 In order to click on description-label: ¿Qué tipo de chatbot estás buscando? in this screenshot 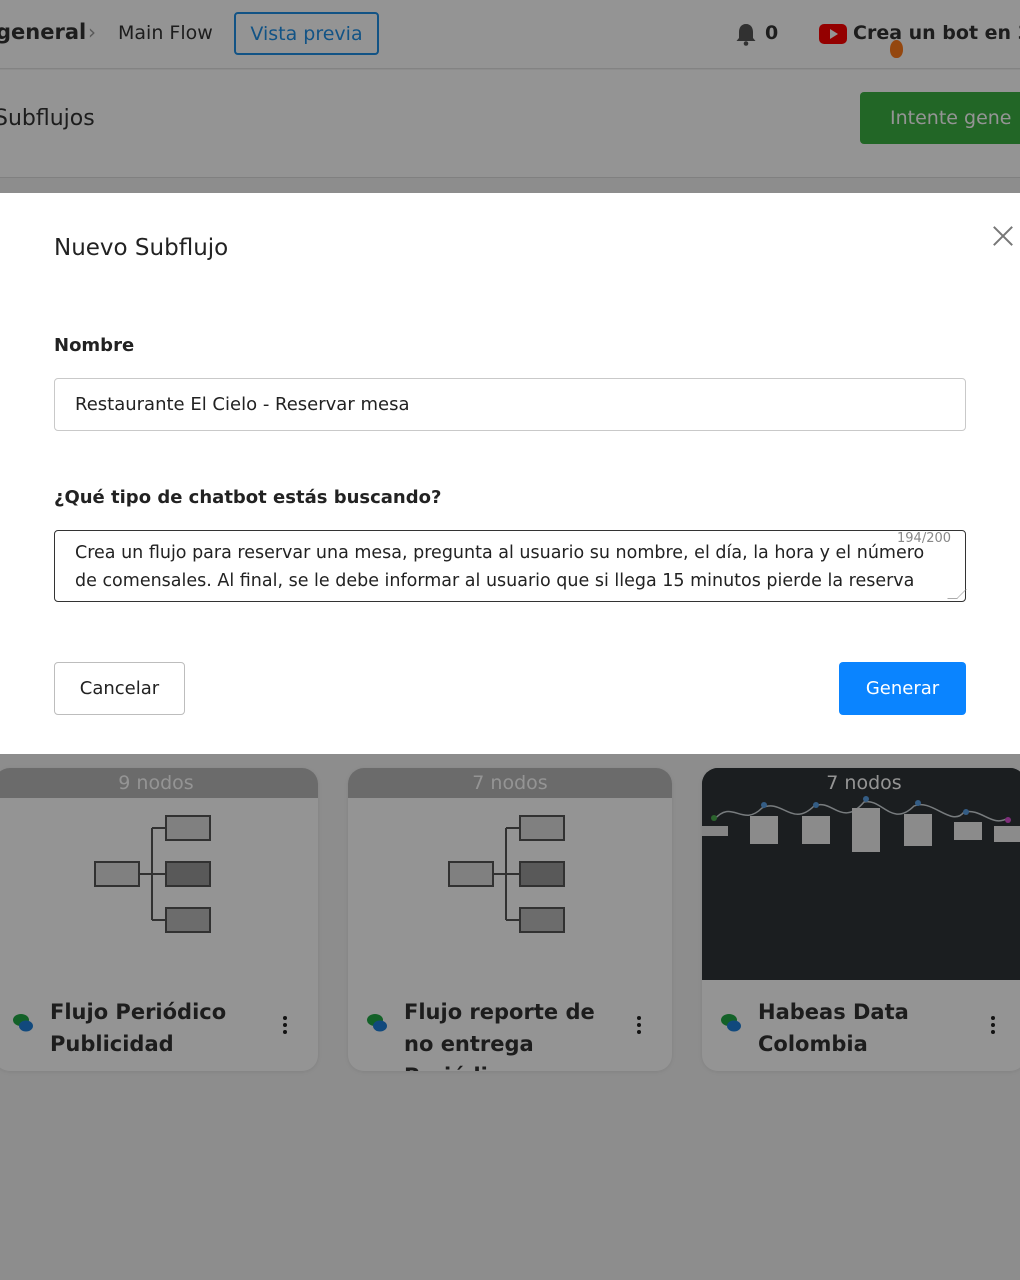, I will do `click(248, 497)`.